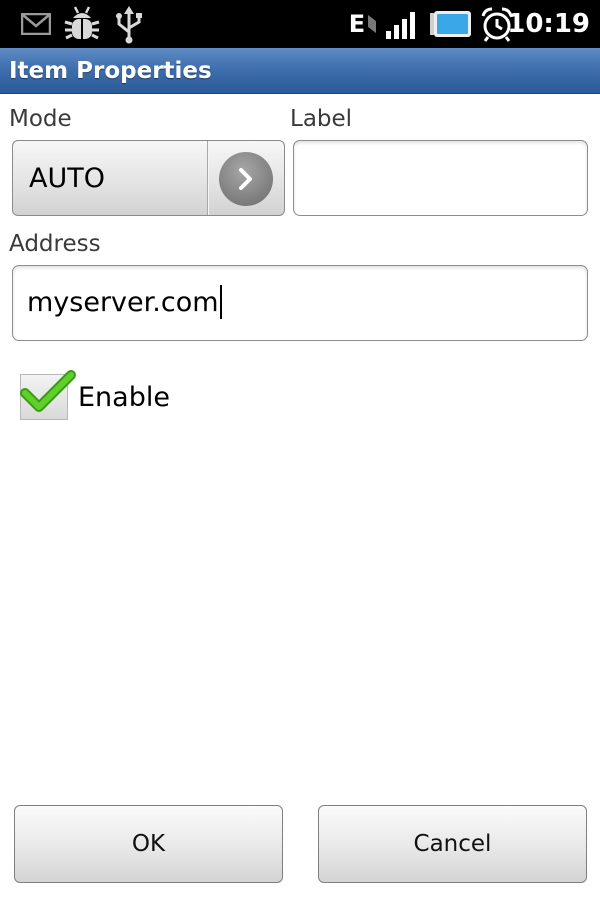 The image size is (600, 900). Describe the element at coordinates (40, 119) in the screenshot. I see `mode-label: Mode` at that location.